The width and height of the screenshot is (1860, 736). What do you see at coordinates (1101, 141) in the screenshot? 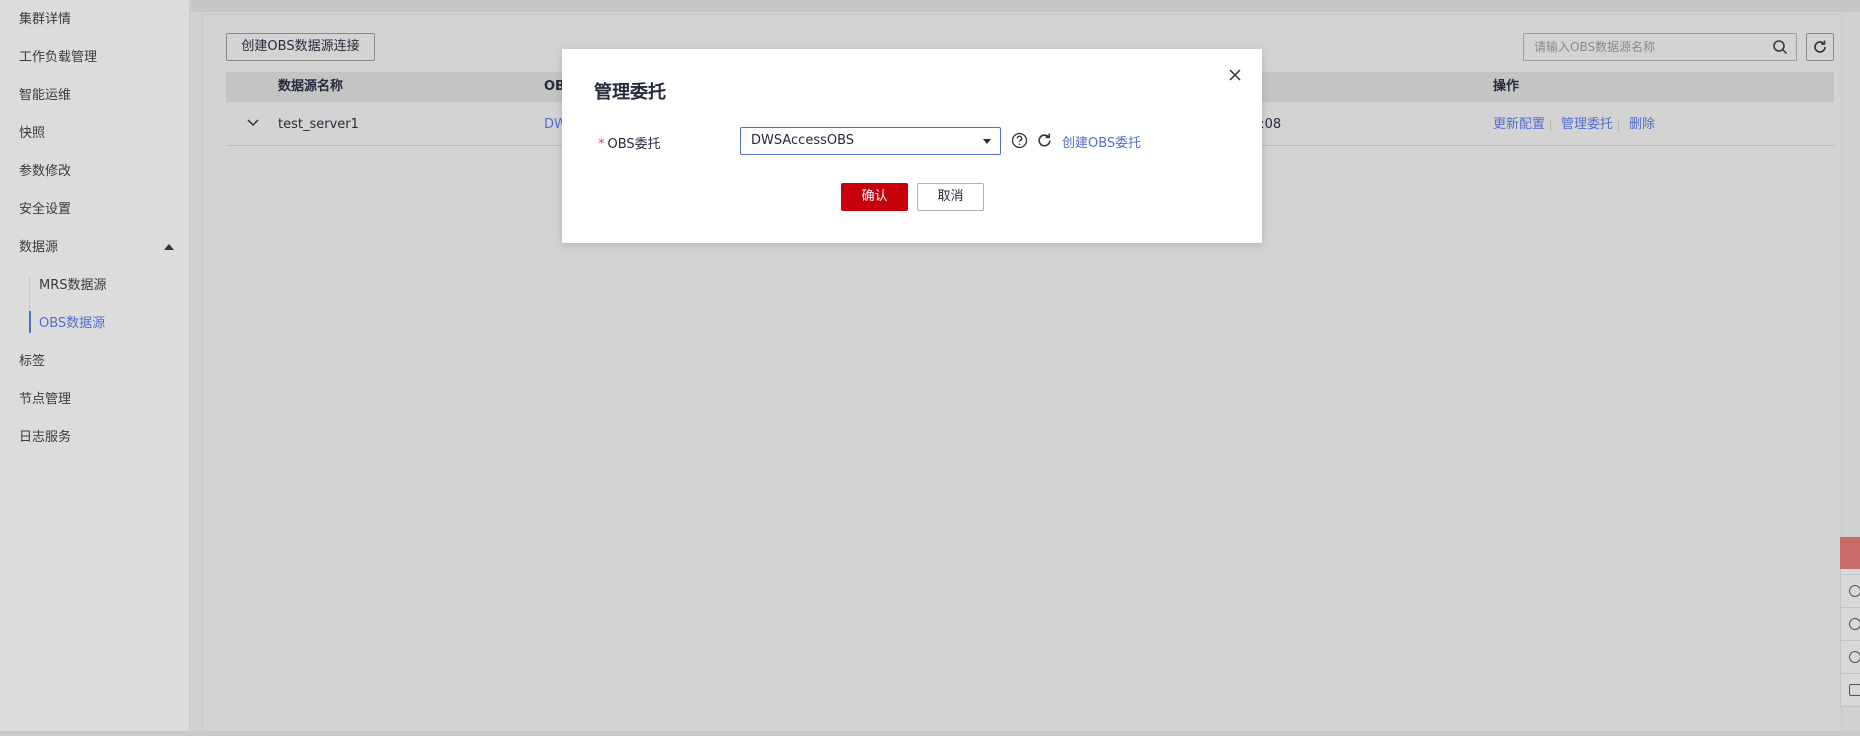
I see `create-obs-delegation-link: 创建OBS委托` at bounding box center [1101, 141].